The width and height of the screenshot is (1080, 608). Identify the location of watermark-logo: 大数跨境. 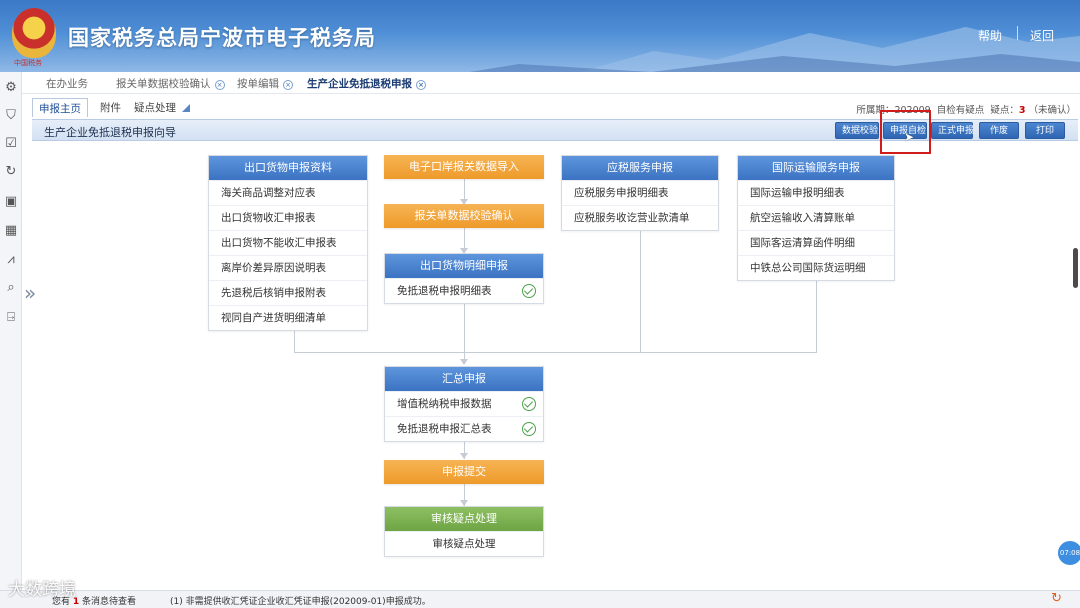
(42, 590).